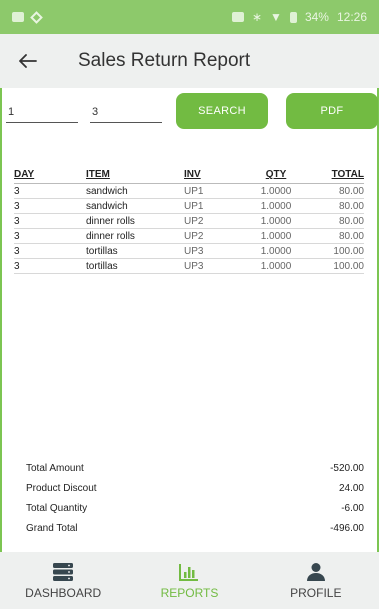 Image resolution: width=379 pixels, height=609 pixels. Describe the element at coordinates (195, 508) in the screenshot. I see `summary-quantity: Total Quantity -6.00` at that location.